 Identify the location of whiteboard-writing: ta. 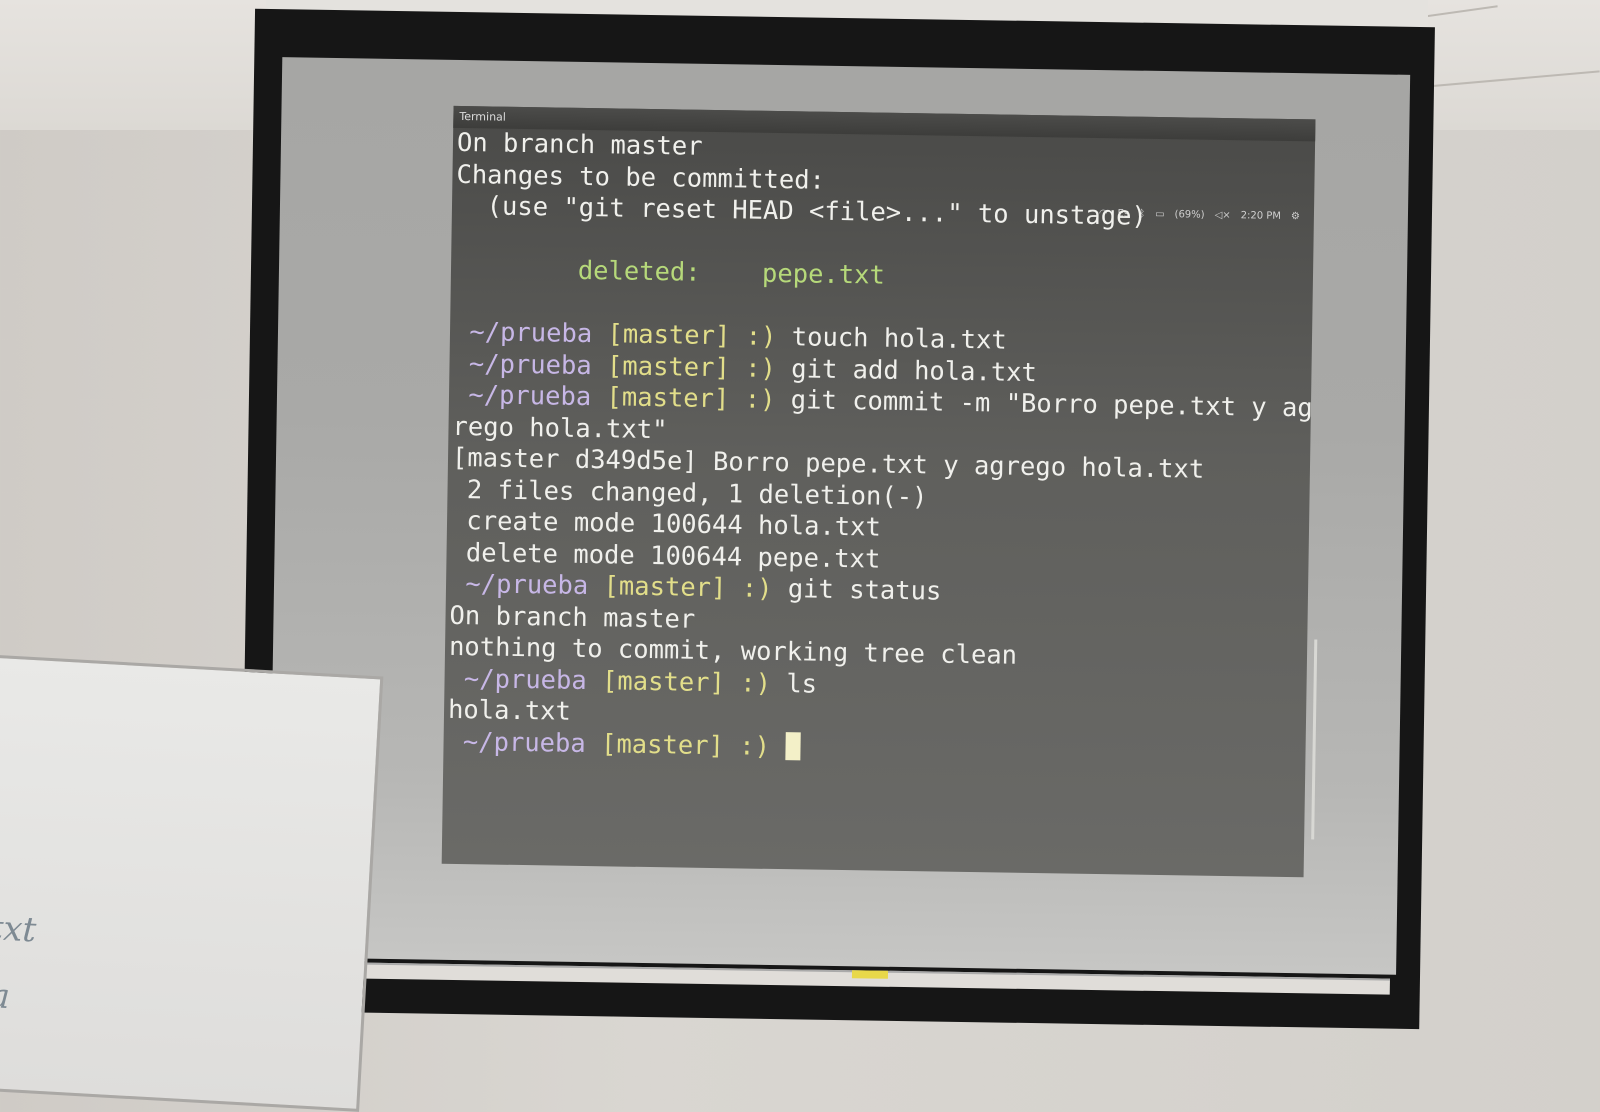
(5, 996).